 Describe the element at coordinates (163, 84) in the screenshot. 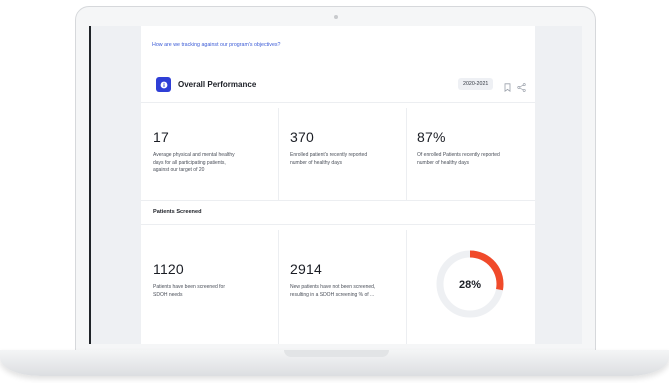

I see `info-icon` at that location.